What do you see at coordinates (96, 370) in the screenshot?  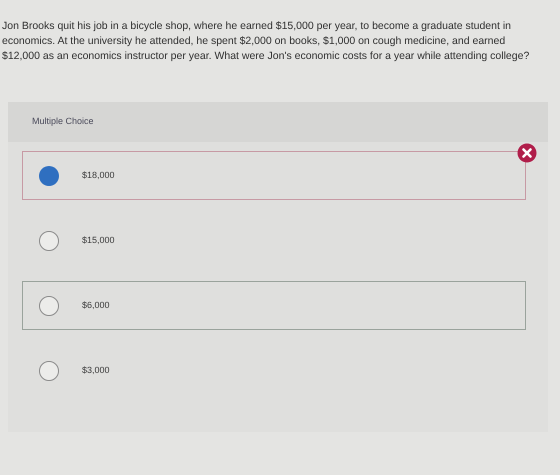 I see `option-label: $3,000` at bounding box center [96, 370].